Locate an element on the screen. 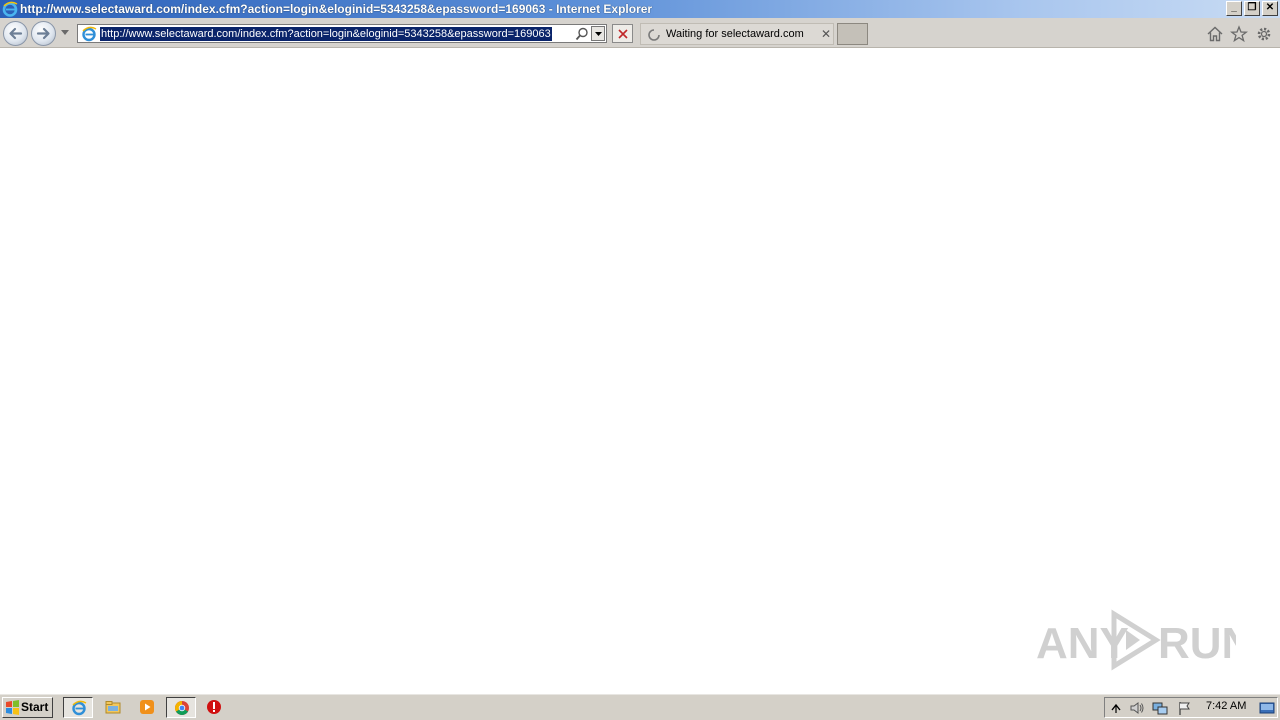  taskbar-ie-button is located at coordinates (78, 707).